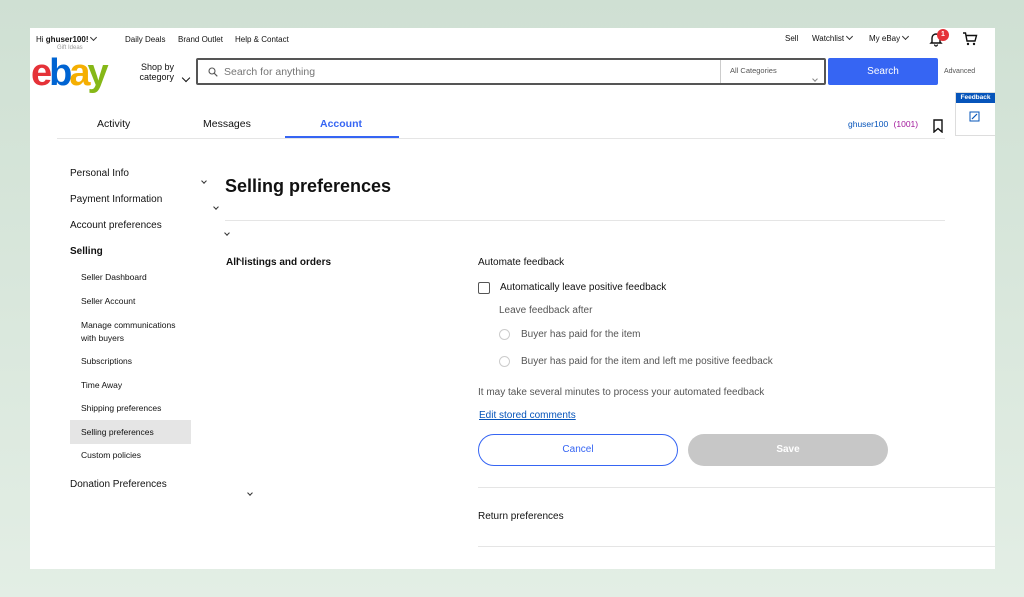  I want to click on manage-communications-line1: Manage communications, so click(128, 325).